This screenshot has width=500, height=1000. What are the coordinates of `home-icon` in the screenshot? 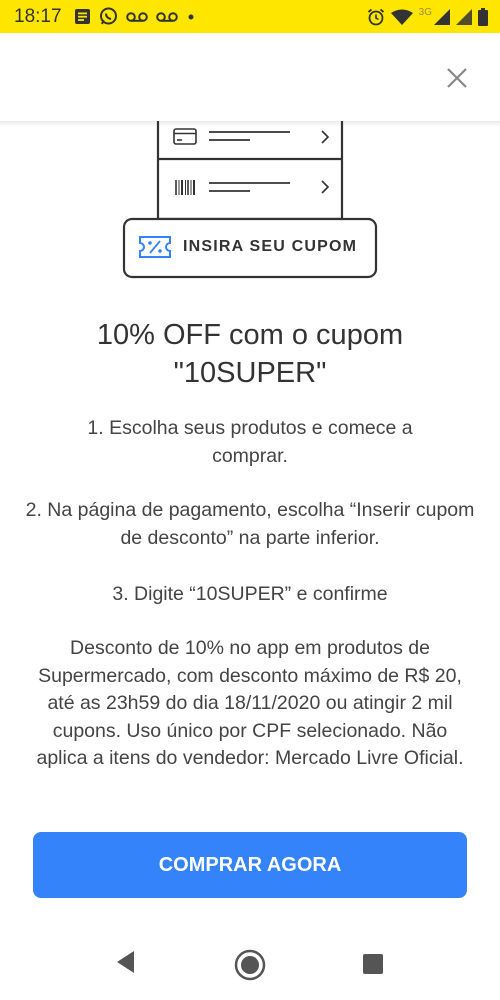 It's located at (250, 965).